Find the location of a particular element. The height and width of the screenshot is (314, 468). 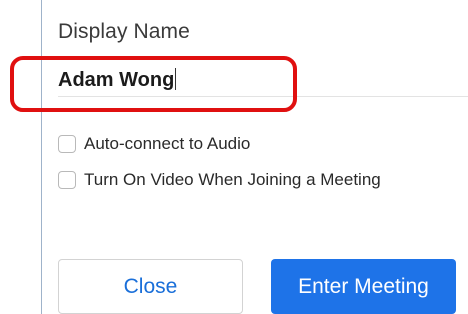

enter-meeting-button: Enter Meeting is located at coordinates (363, 286).